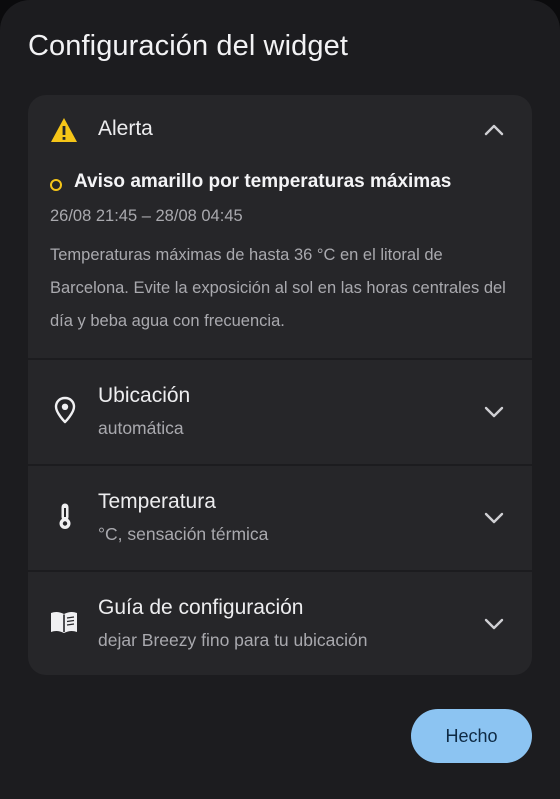 The width and height of the screenshot is (560, 799). Describe the element at coordinates (263, 181) in the screenshot. I see `warning-title: Aviso amarillo por temperaturas máximas` at that location.